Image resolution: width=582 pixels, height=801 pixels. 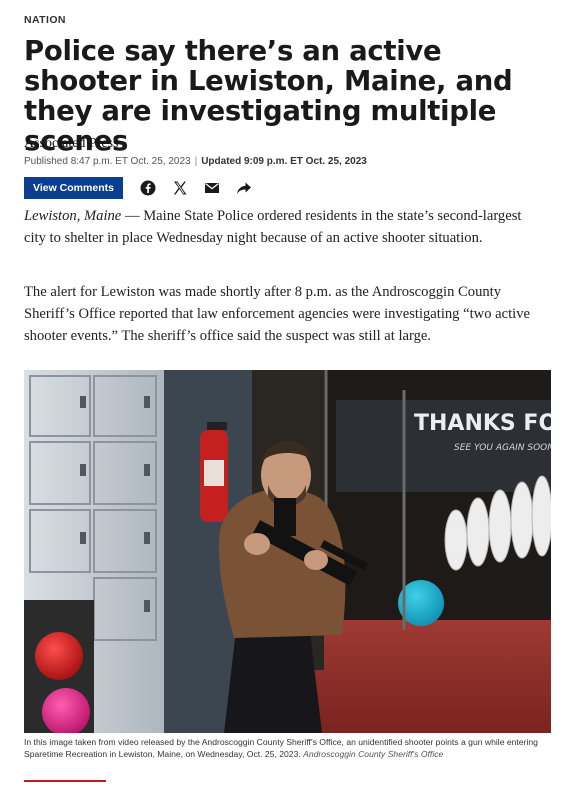 What do you see at coordinates (212, 188) in the screenshot?
I see `email-icon` at bounding box center [212, 188].